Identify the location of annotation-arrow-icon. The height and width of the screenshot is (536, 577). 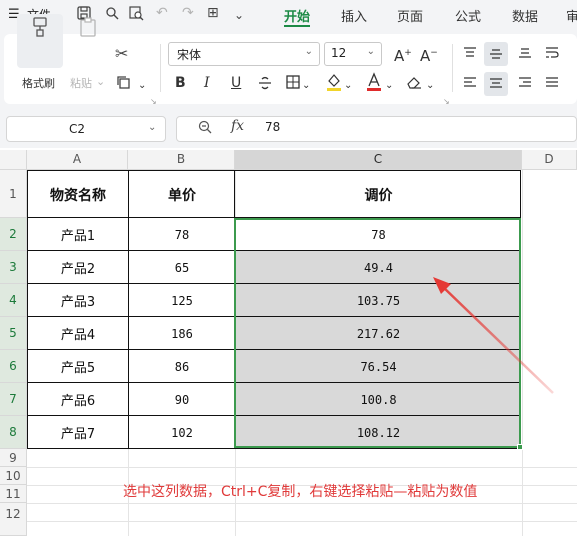
(493, 335).